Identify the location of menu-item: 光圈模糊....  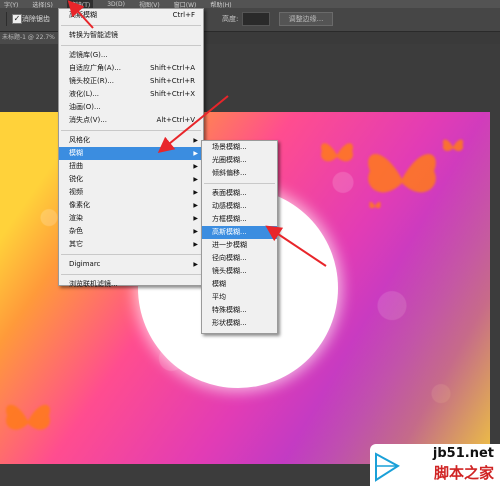
(239, 160).